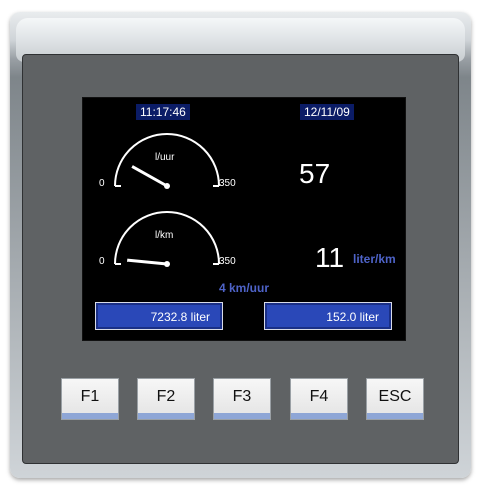 The width and height of the screenshot is (479, 487). Describe the element at coordinates (163, 112) in the screenshot. I see `time-display: 11:17:46` at that location.